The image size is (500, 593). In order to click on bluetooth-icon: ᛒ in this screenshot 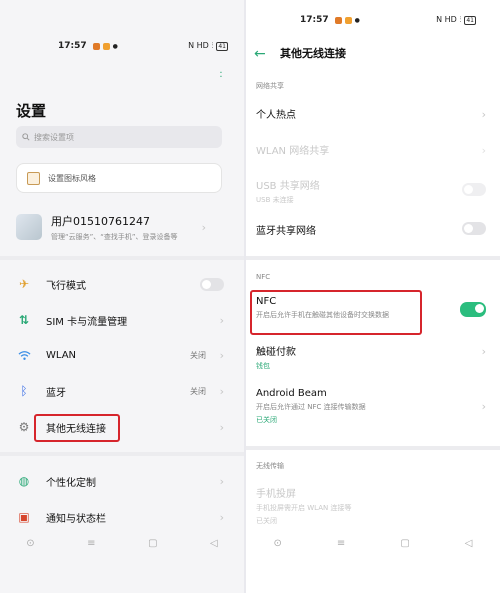, I will do `click(24, 391)`.